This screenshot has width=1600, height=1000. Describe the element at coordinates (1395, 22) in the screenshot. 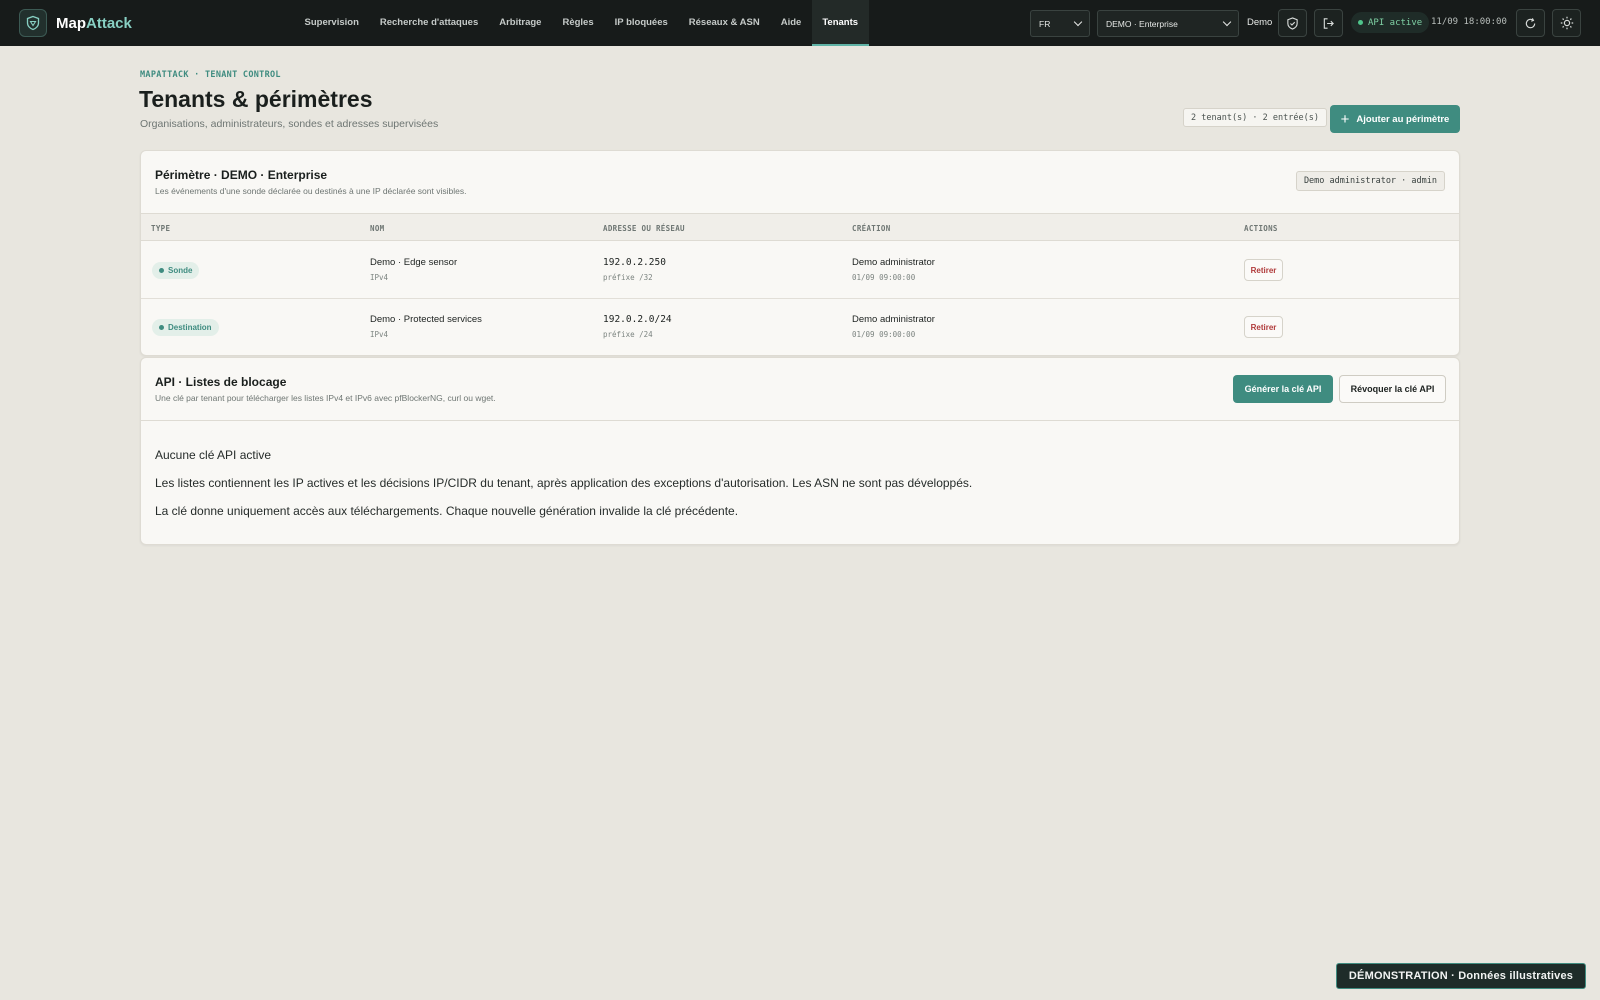

I see `api-status-text: API active` at that location.